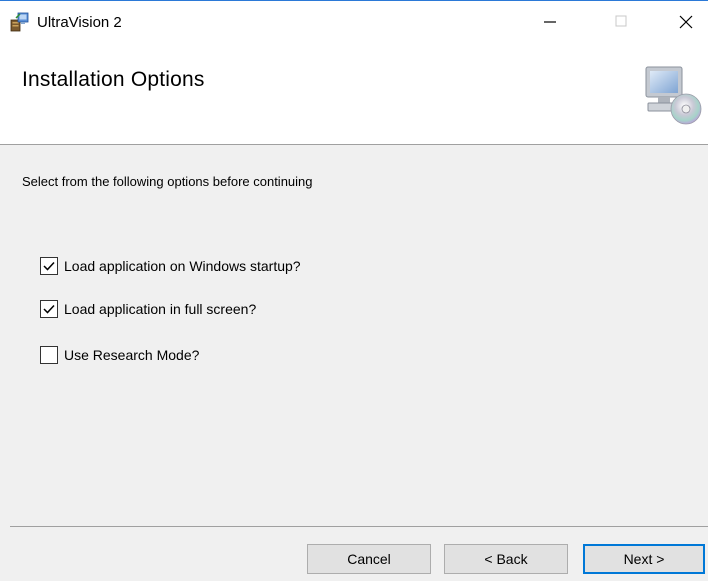 This screenshot has height=581, width=708. I want to click on window-title: UltraVision 2, so click(79, 22).